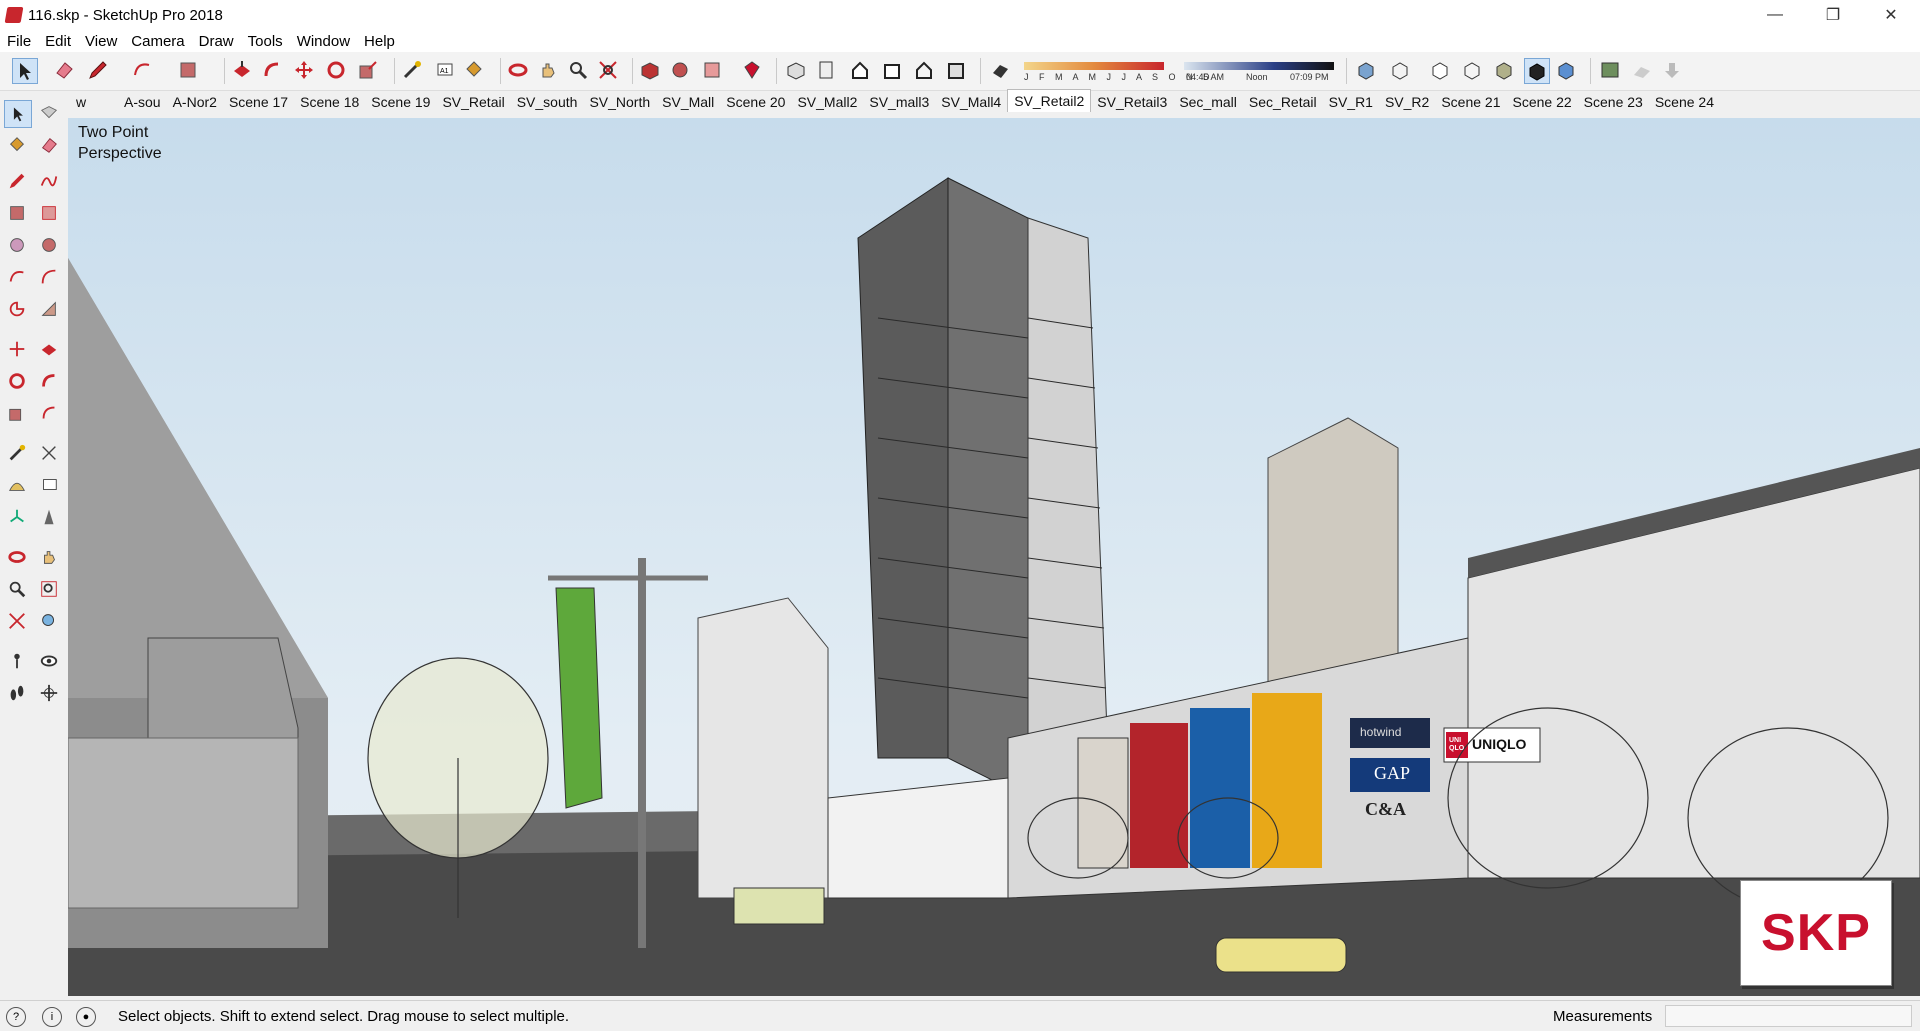 The width and height of the screenshot is (1920, 1031). Describe the element at coordinates (49, 485) in the screenshot. I see `text-tool-icon` at that location.